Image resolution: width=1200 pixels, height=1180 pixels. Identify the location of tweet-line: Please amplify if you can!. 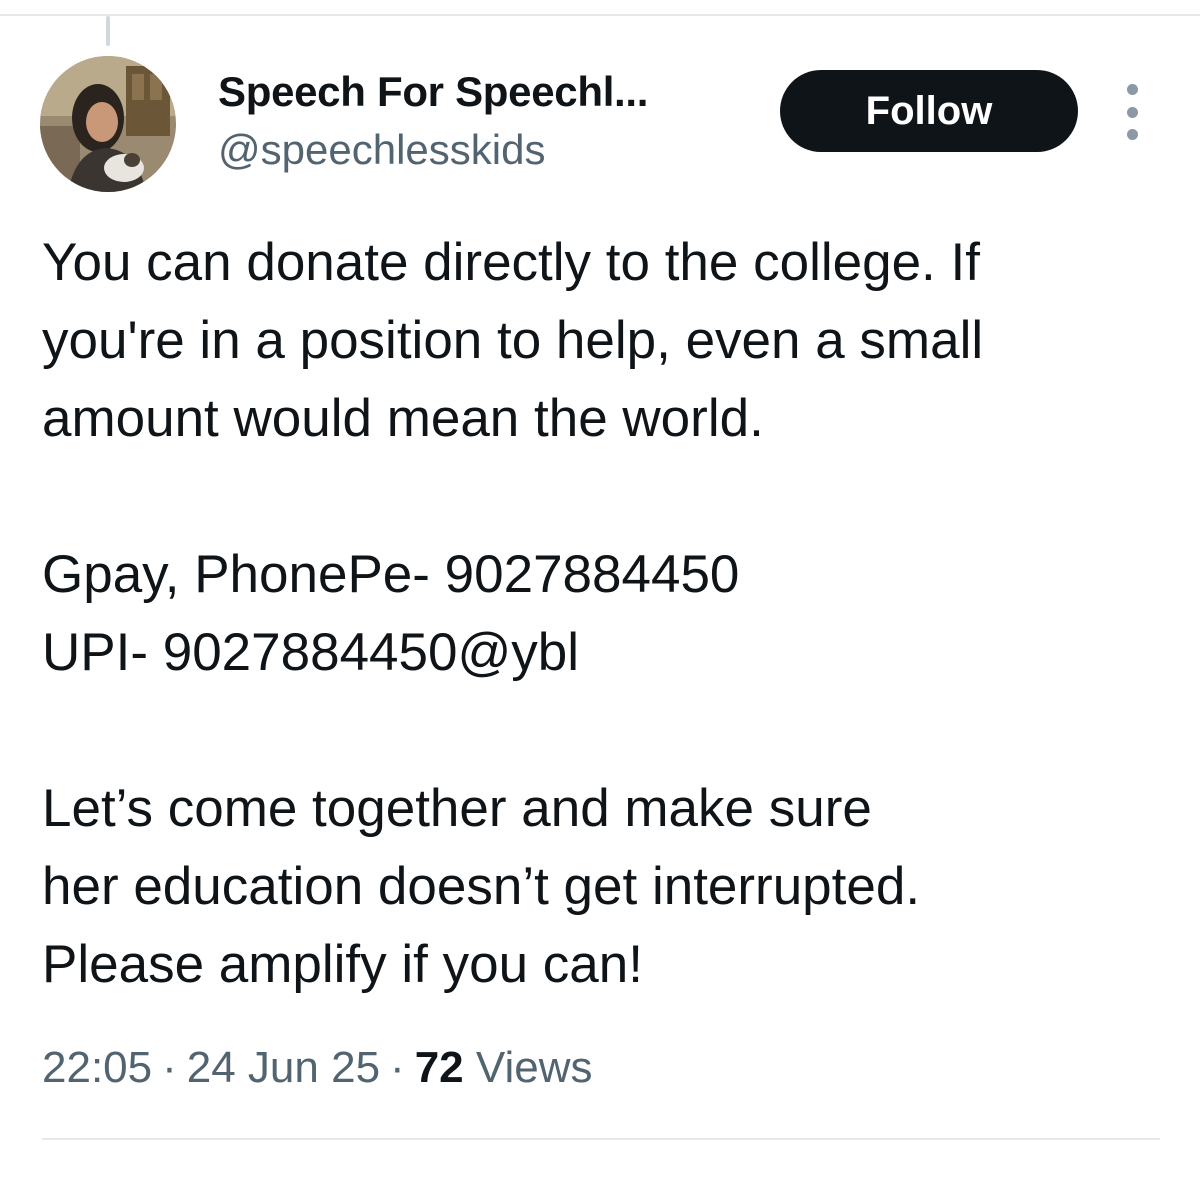
(342, 964).